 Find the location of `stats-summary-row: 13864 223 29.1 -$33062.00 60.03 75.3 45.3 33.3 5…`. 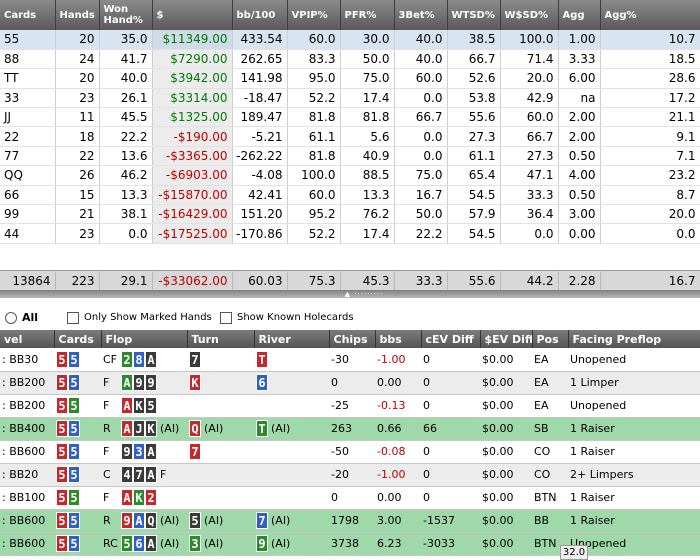

stats-summary-row: 13864 223 29.1 -$33062.00 60.03 75.3 45.3 33.3 5… is located at coordinates (350, 280).